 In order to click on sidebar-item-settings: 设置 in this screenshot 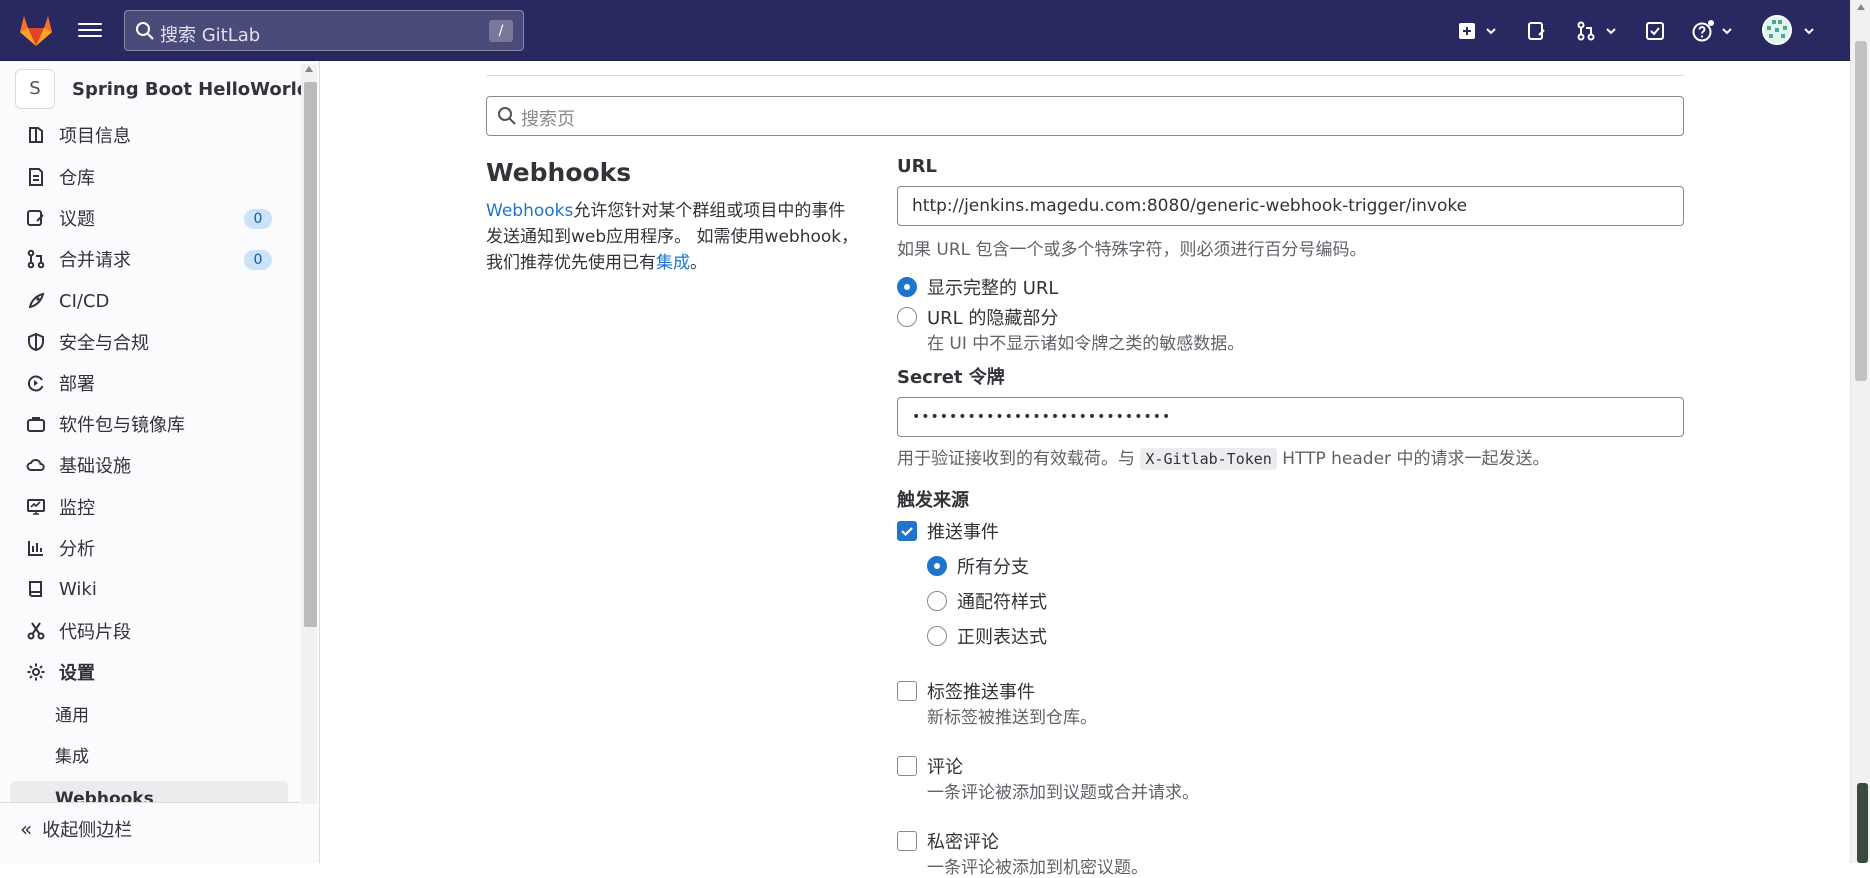, I will do `click(149, 672)`.